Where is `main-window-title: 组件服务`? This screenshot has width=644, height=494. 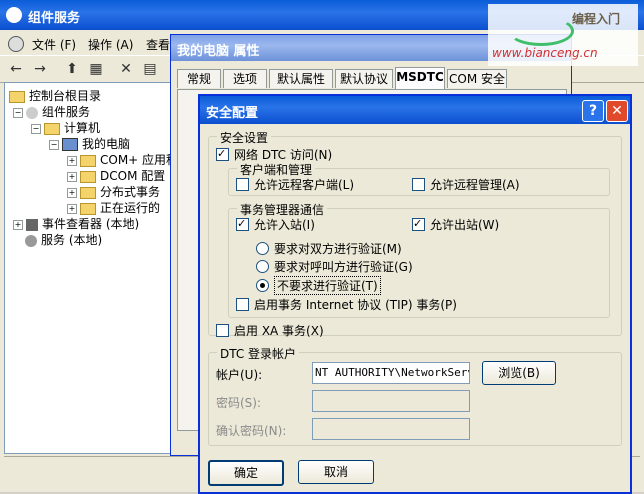 main-window-title: 组件服务 is located at coordinates (54, 18).